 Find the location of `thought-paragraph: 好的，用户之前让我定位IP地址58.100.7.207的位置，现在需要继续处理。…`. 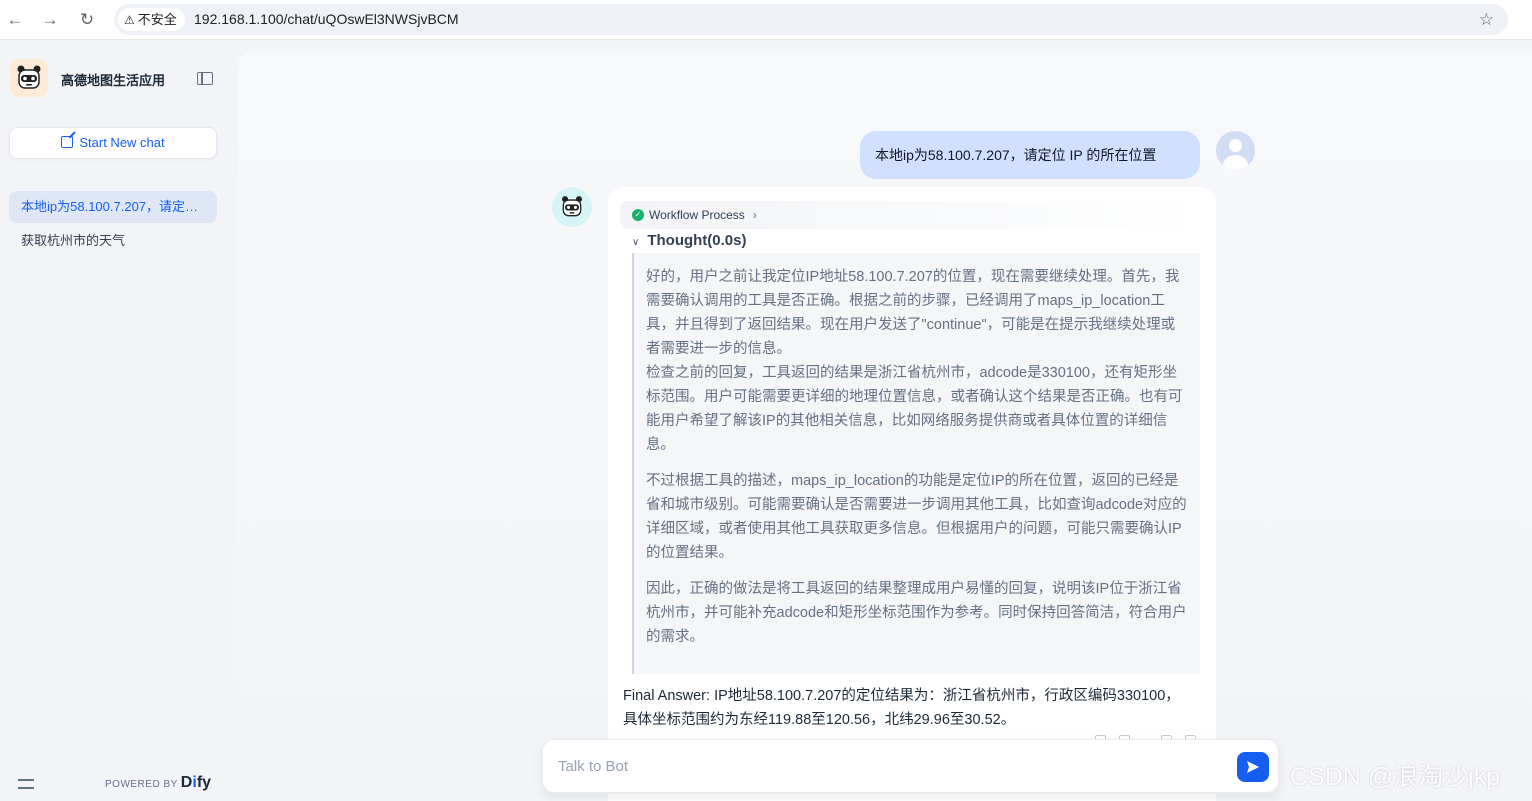

thought-paragraph: 好的，用户之前让我定位IP地址58.100.7.207的位置，现在需要继续处理。… is located at coordinates (913, 313).